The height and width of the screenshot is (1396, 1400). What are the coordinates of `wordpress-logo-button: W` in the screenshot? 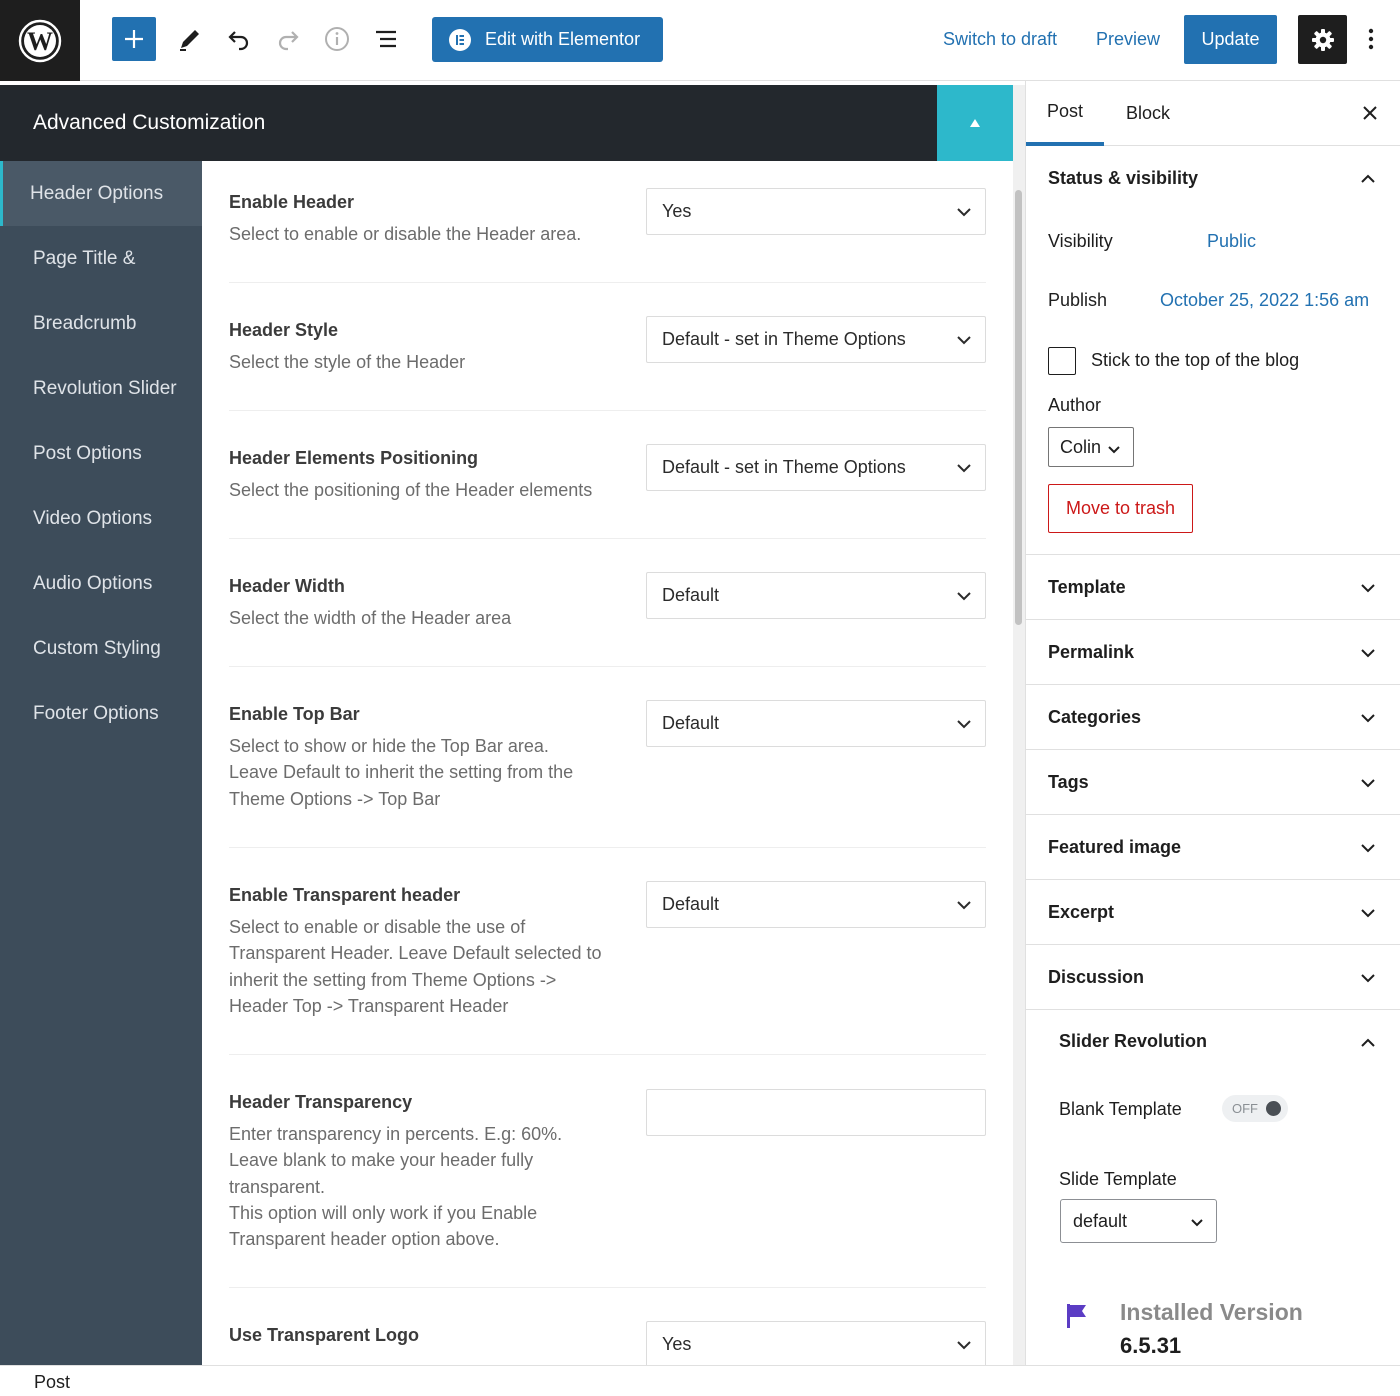 It's located at (40, 40).